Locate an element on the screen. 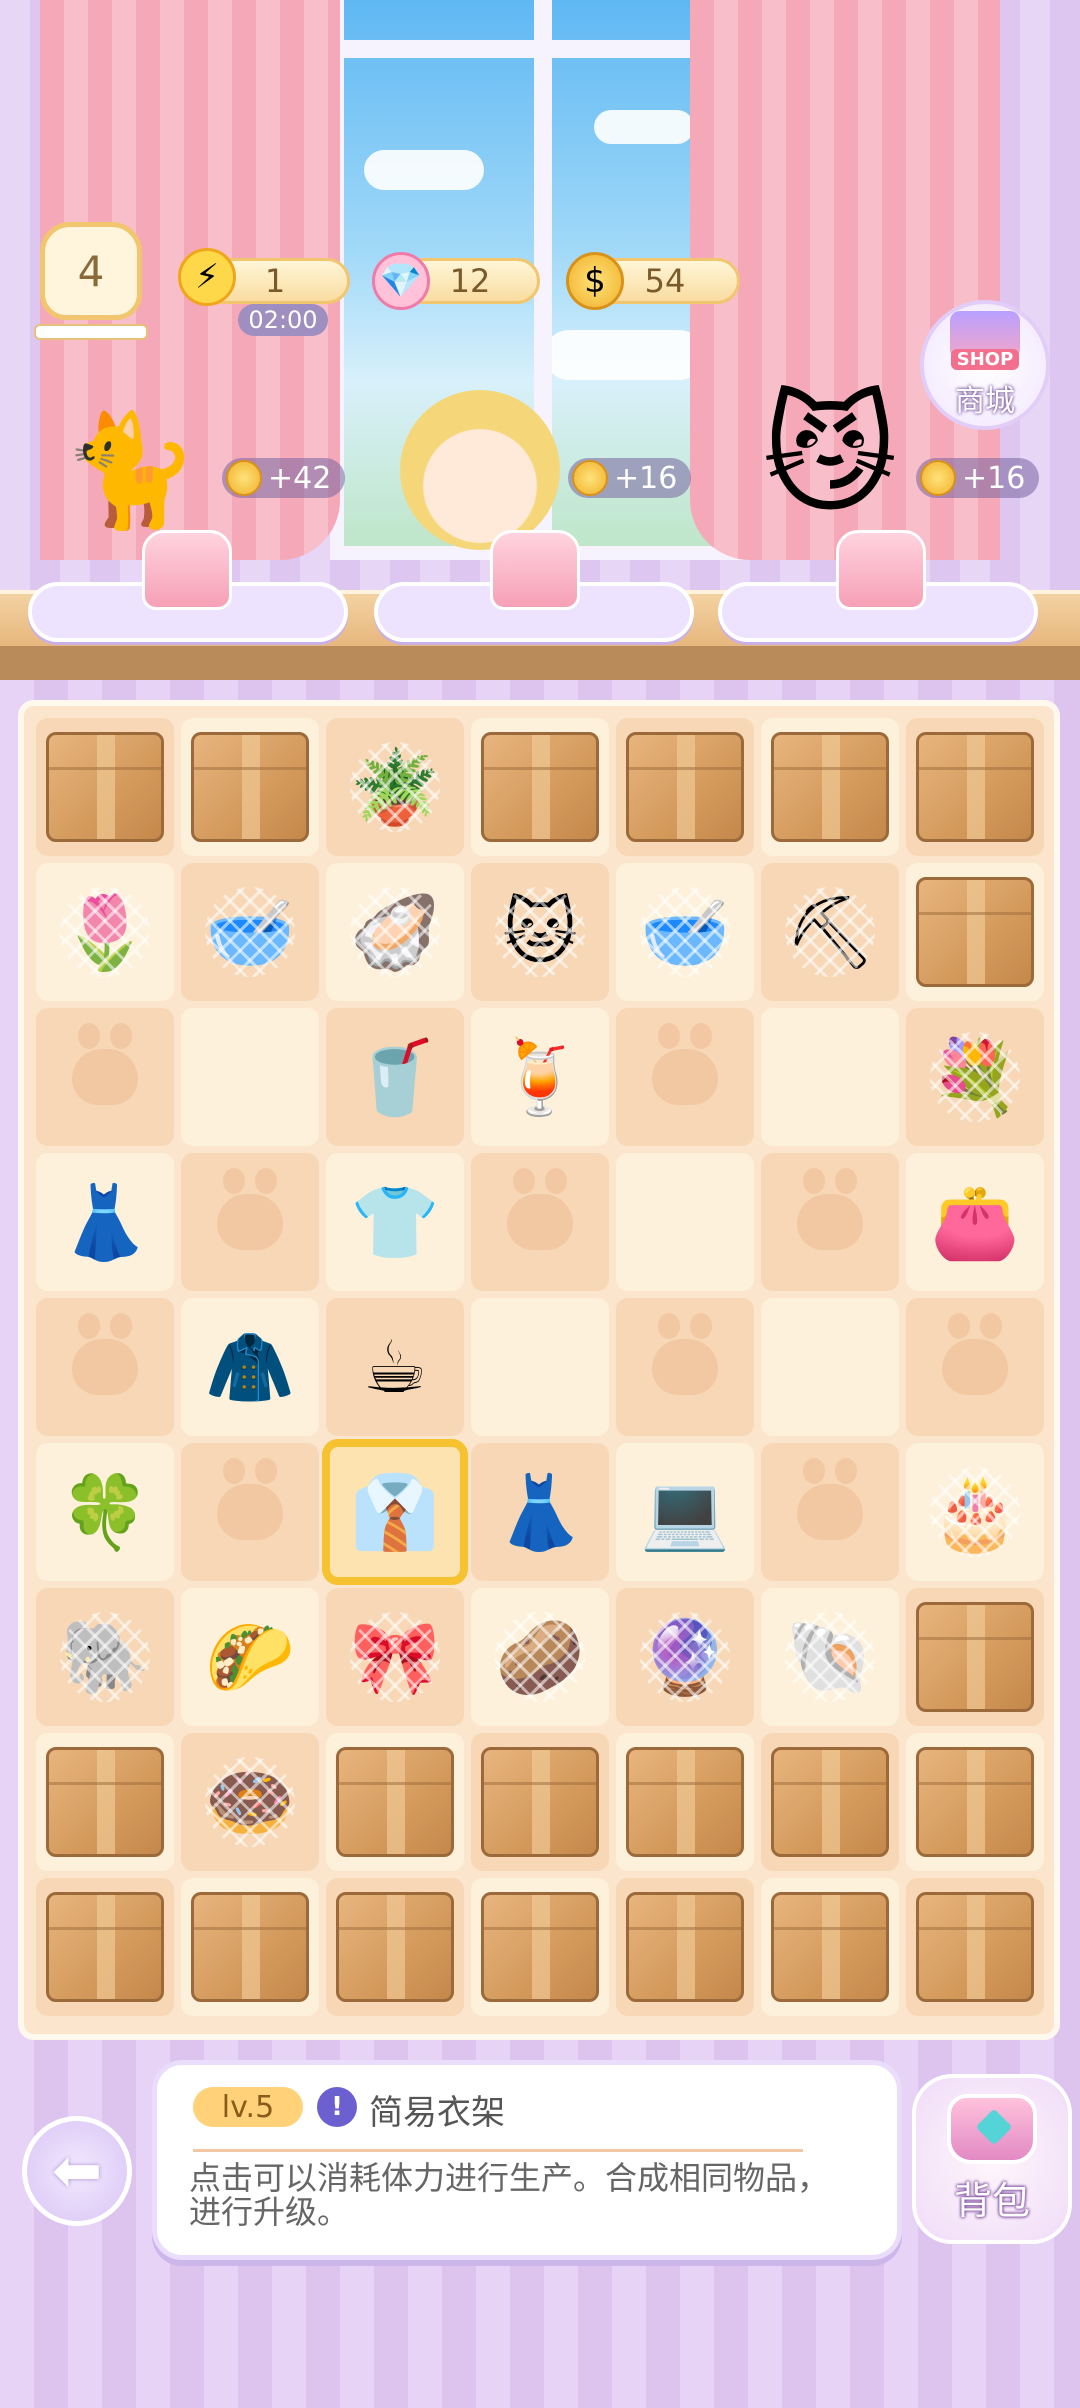 The width and height of the screenshot is (1080, 2408). tea-cup-icon: ☕ is located at coordinates (395, 1367).